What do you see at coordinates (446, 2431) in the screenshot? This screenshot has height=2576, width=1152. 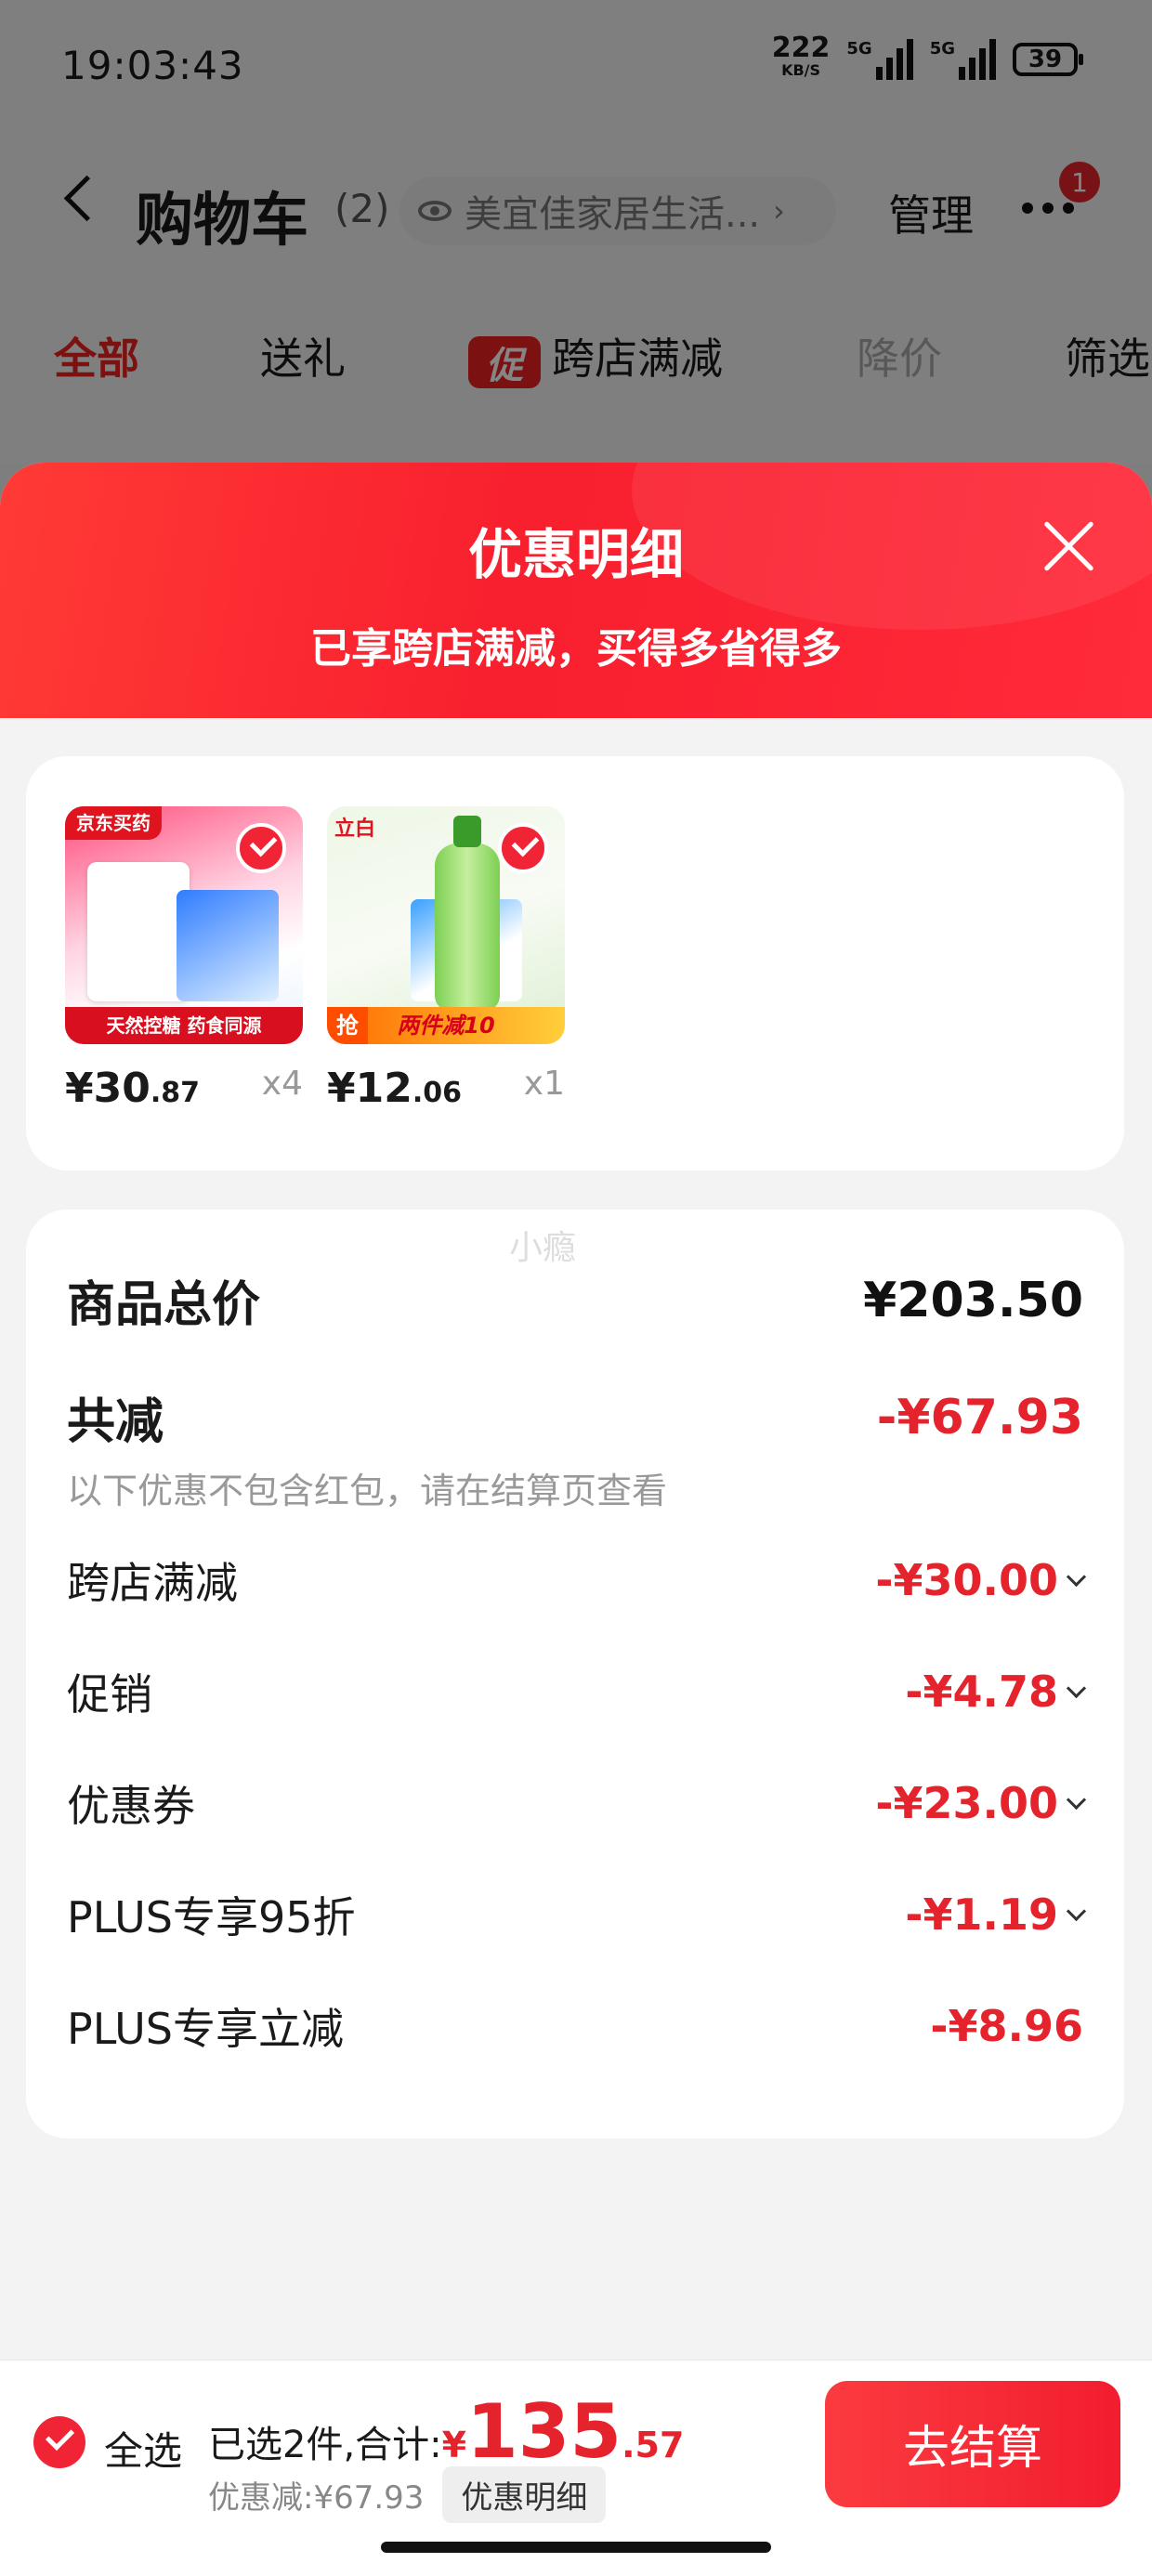 I see `selected-summary: 已选2件,合计: ¥ 135 .57` at bounding box center [446, 2431].